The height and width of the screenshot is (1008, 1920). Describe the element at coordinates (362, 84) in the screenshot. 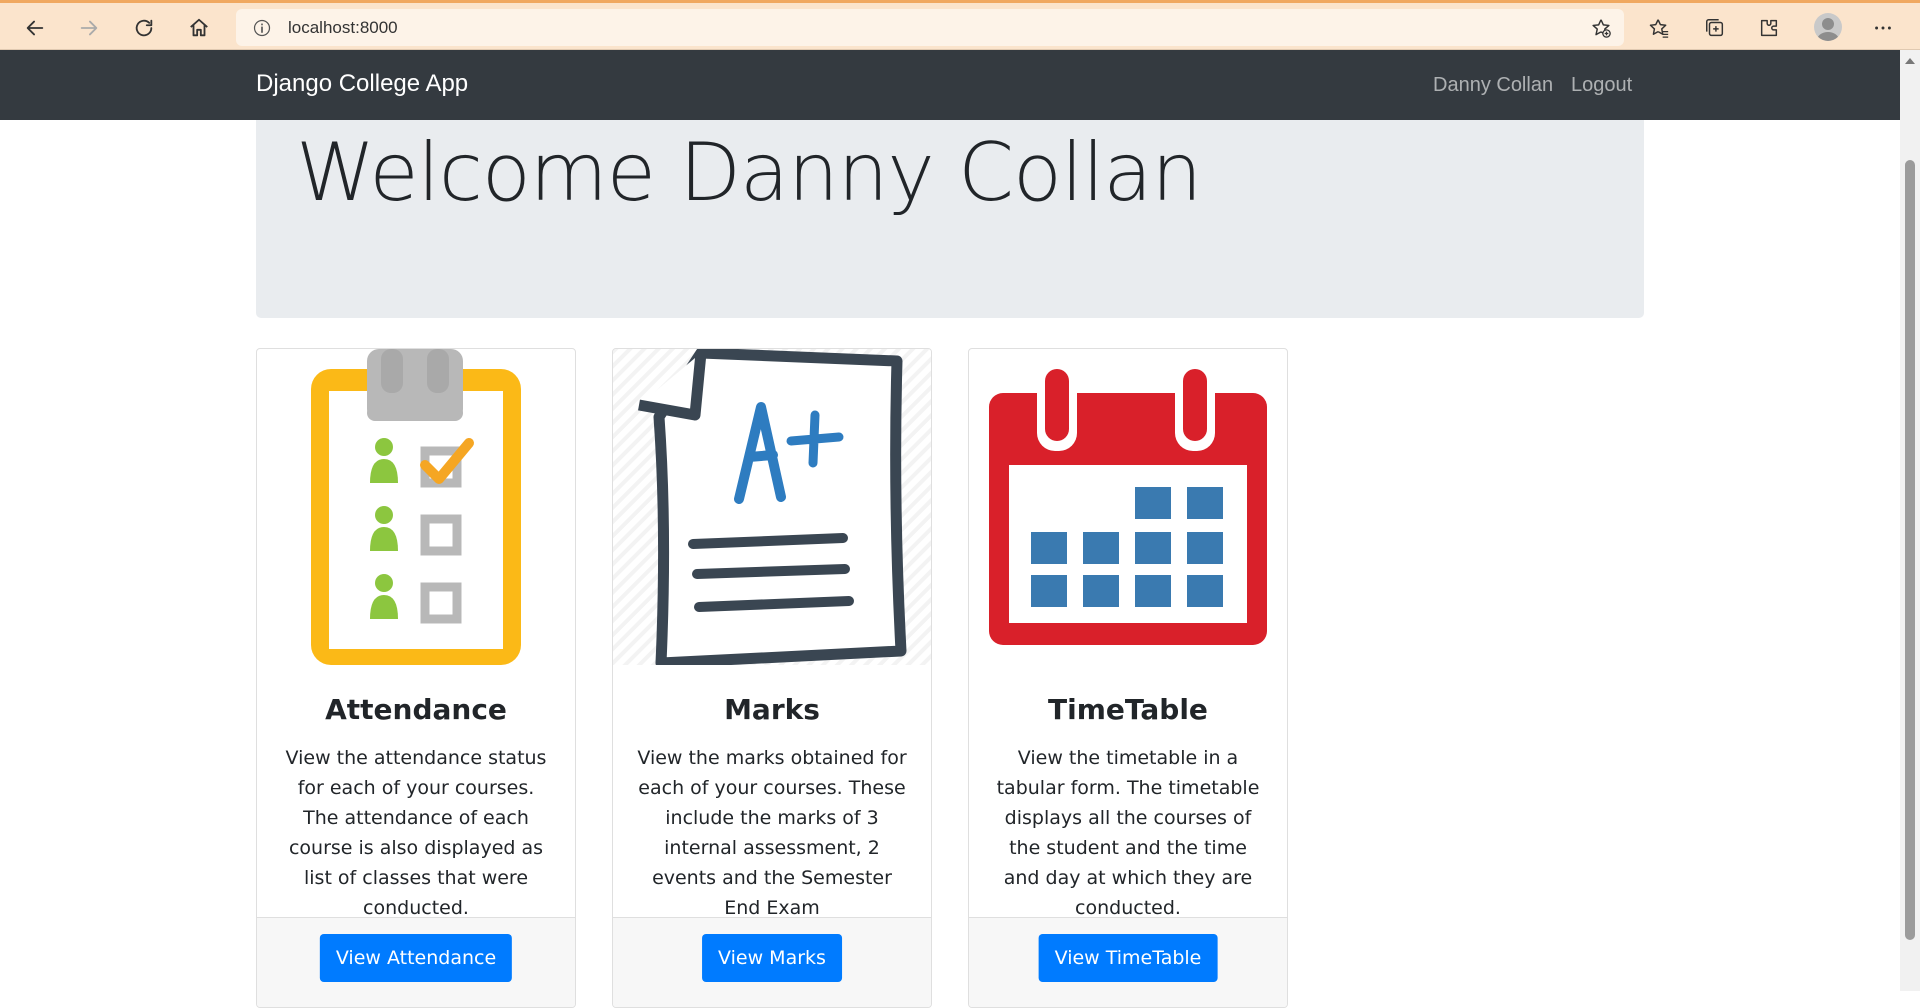

I see `navbar-brand: Django College App` at that location.